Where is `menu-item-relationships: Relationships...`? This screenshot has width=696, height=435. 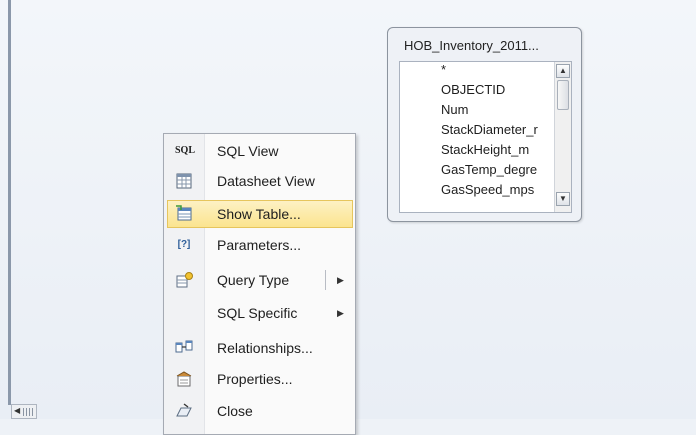
menu-item-relationships: Relationships... is located at coordinates (260, 348).